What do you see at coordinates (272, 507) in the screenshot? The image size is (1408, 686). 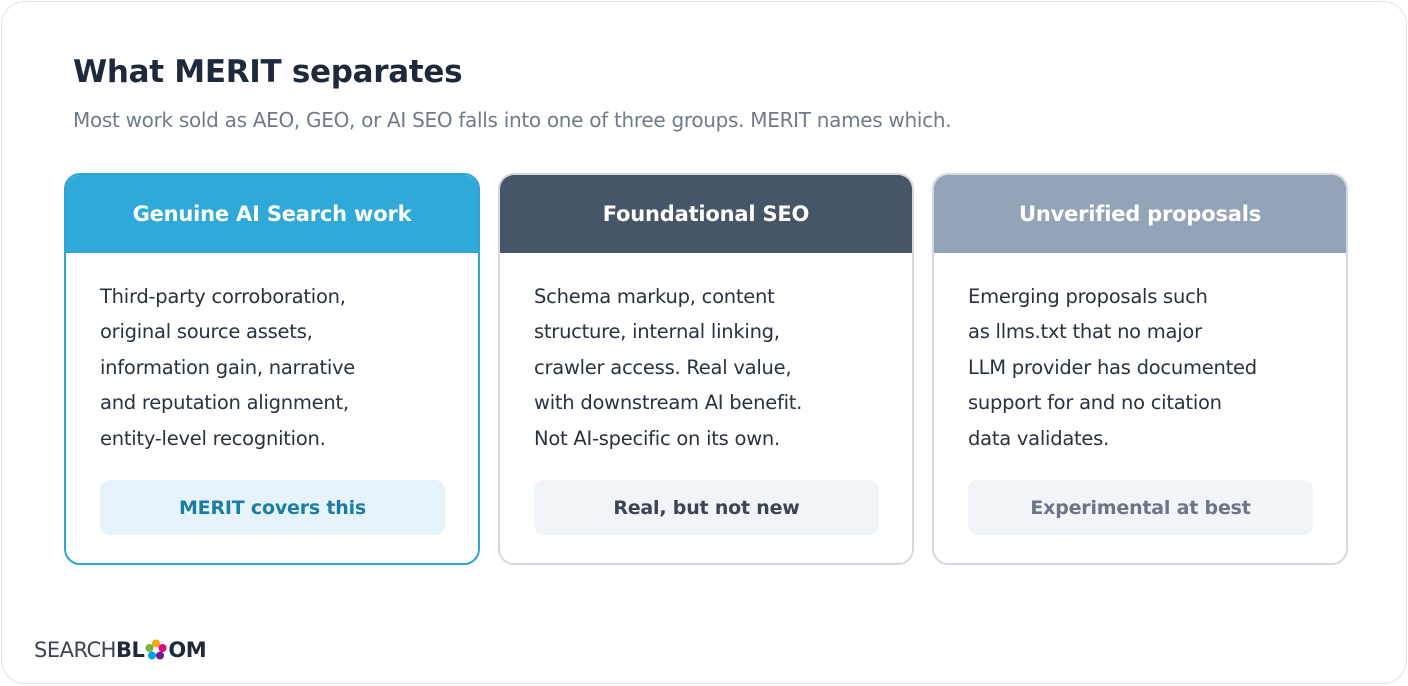 I see `card-badge: MERIT covers this` at bounding box center [272, 507].